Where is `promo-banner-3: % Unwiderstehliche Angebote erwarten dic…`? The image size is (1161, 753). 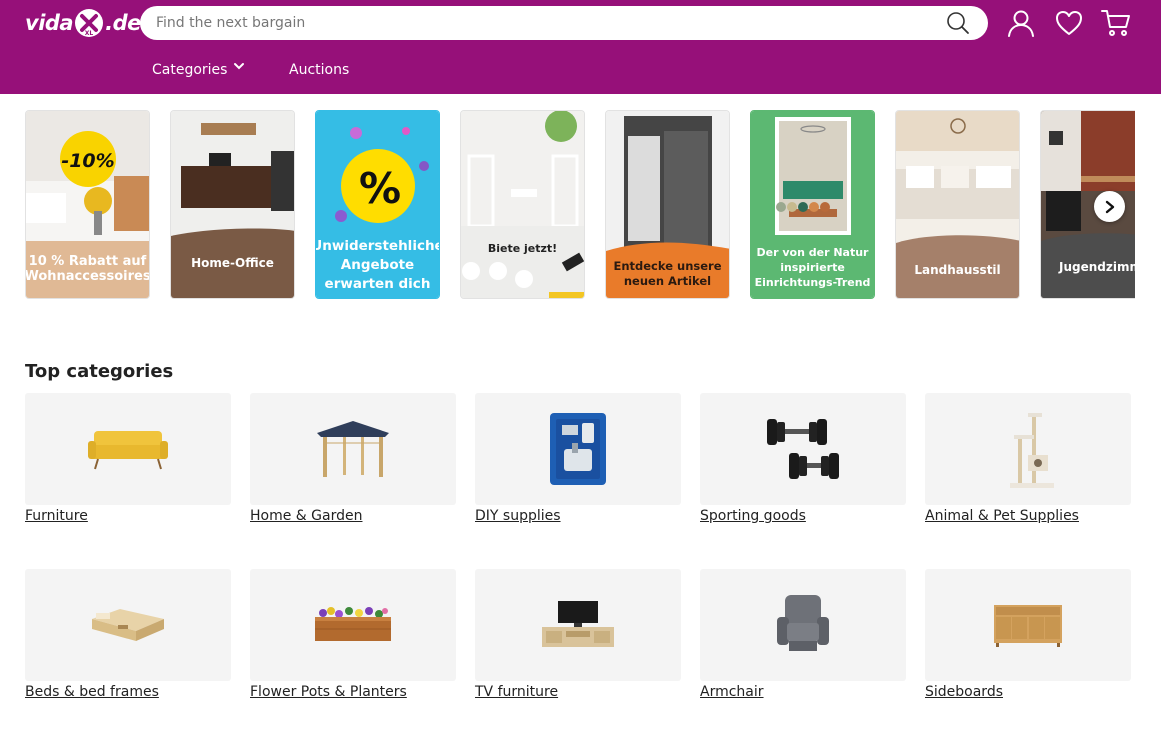
promo-banner-3: % Unwiderstehliche Angebote erwarten dic… is located at coordinates (377, 204).